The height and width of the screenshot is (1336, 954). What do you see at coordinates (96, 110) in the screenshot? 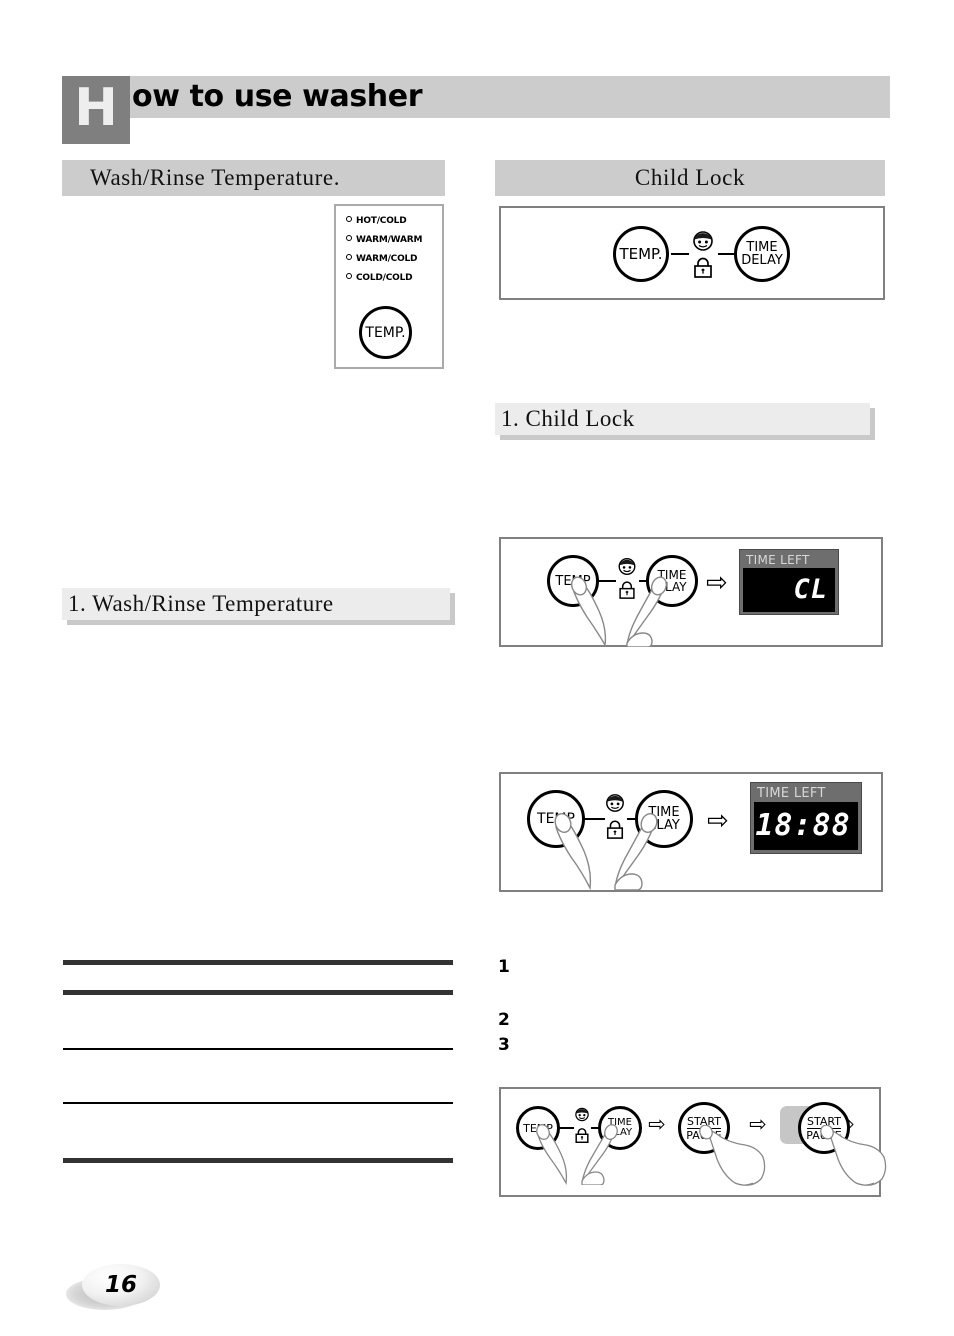
I see `header-drop-cap: H` at bounding box center [96, 110].